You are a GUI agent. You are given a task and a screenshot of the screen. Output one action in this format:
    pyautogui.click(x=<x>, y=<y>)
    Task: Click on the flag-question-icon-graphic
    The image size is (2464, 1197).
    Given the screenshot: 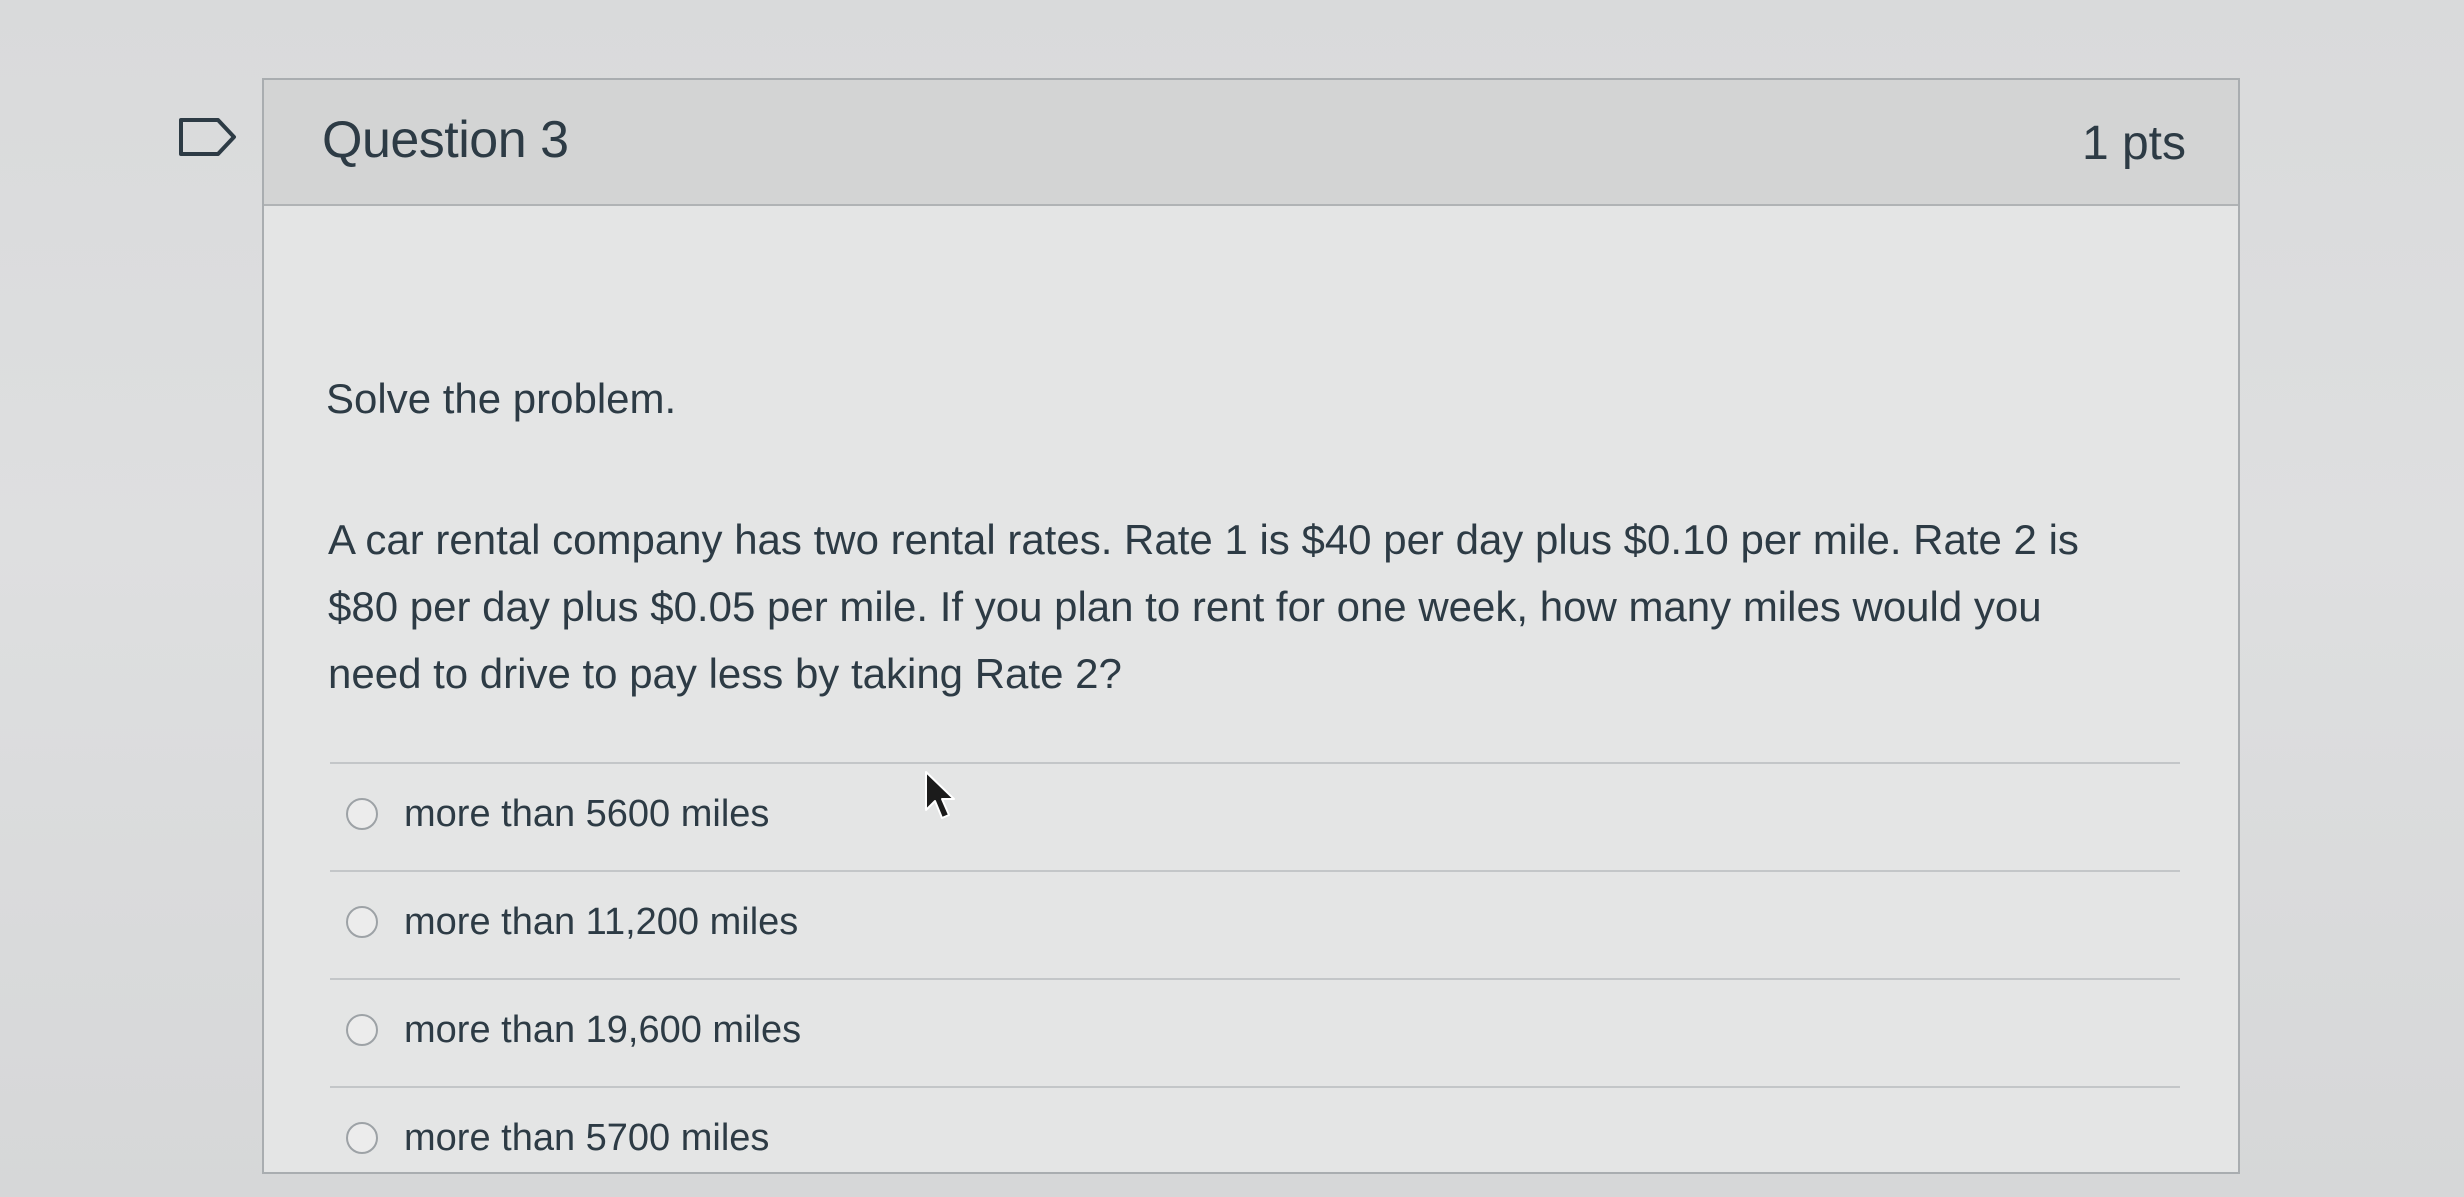 What is the action you would take?
    pyautogui.click(x=207, y=137)
    